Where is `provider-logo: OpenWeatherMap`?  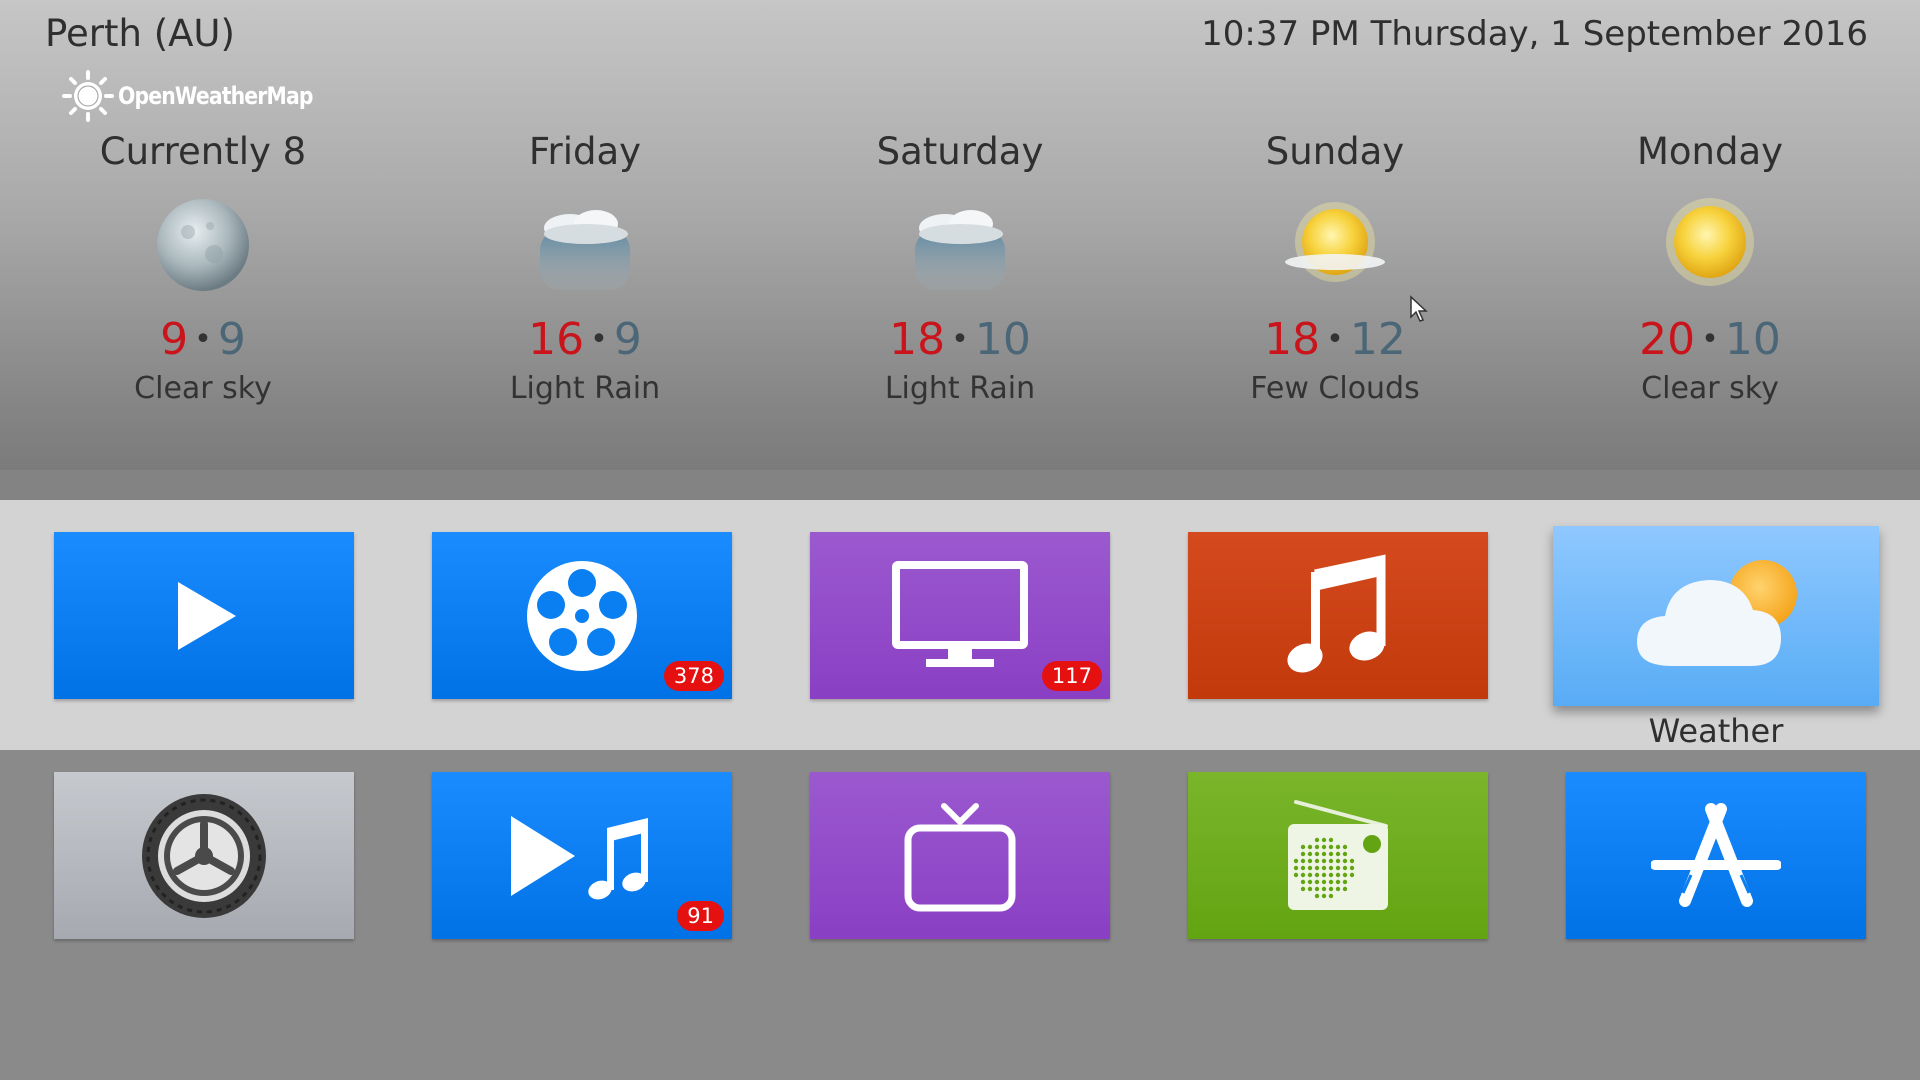 provider-logo: OpenWeatherMap is located at coordinates (204, 96).